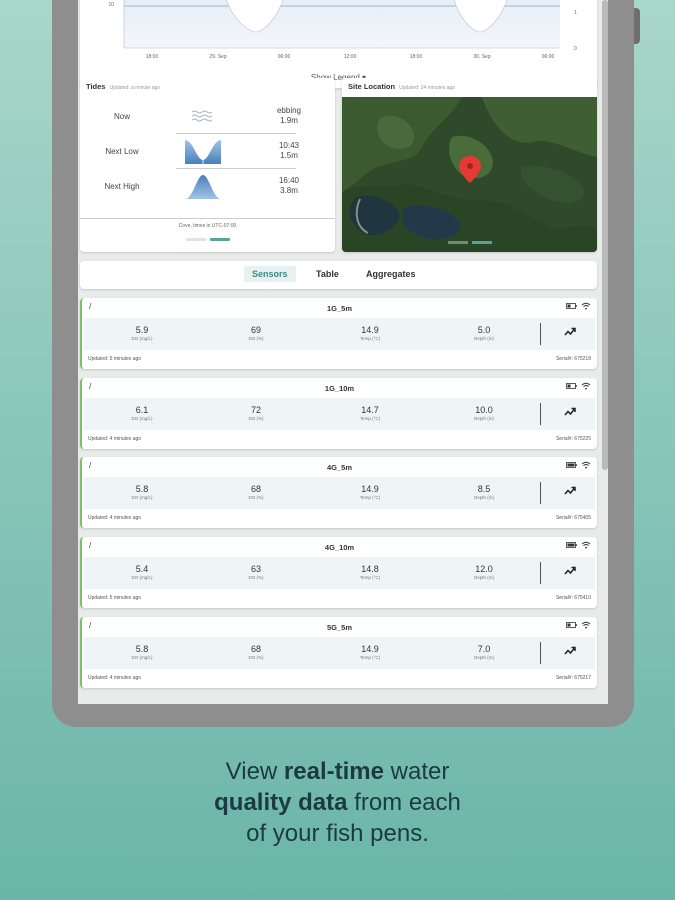  I want to click on tide-value: 1.5m, so click(289, 155).